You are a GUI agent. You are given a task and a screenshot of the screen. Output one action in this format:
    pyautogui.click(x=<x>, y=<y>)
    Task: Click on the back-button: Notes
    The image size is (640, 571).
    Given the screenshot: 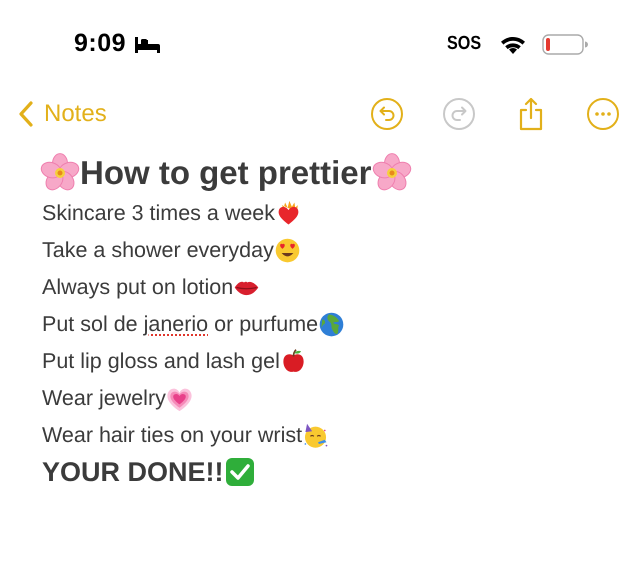 What is the action you would take?
    pyautogui.click(x=62, y=114)
    